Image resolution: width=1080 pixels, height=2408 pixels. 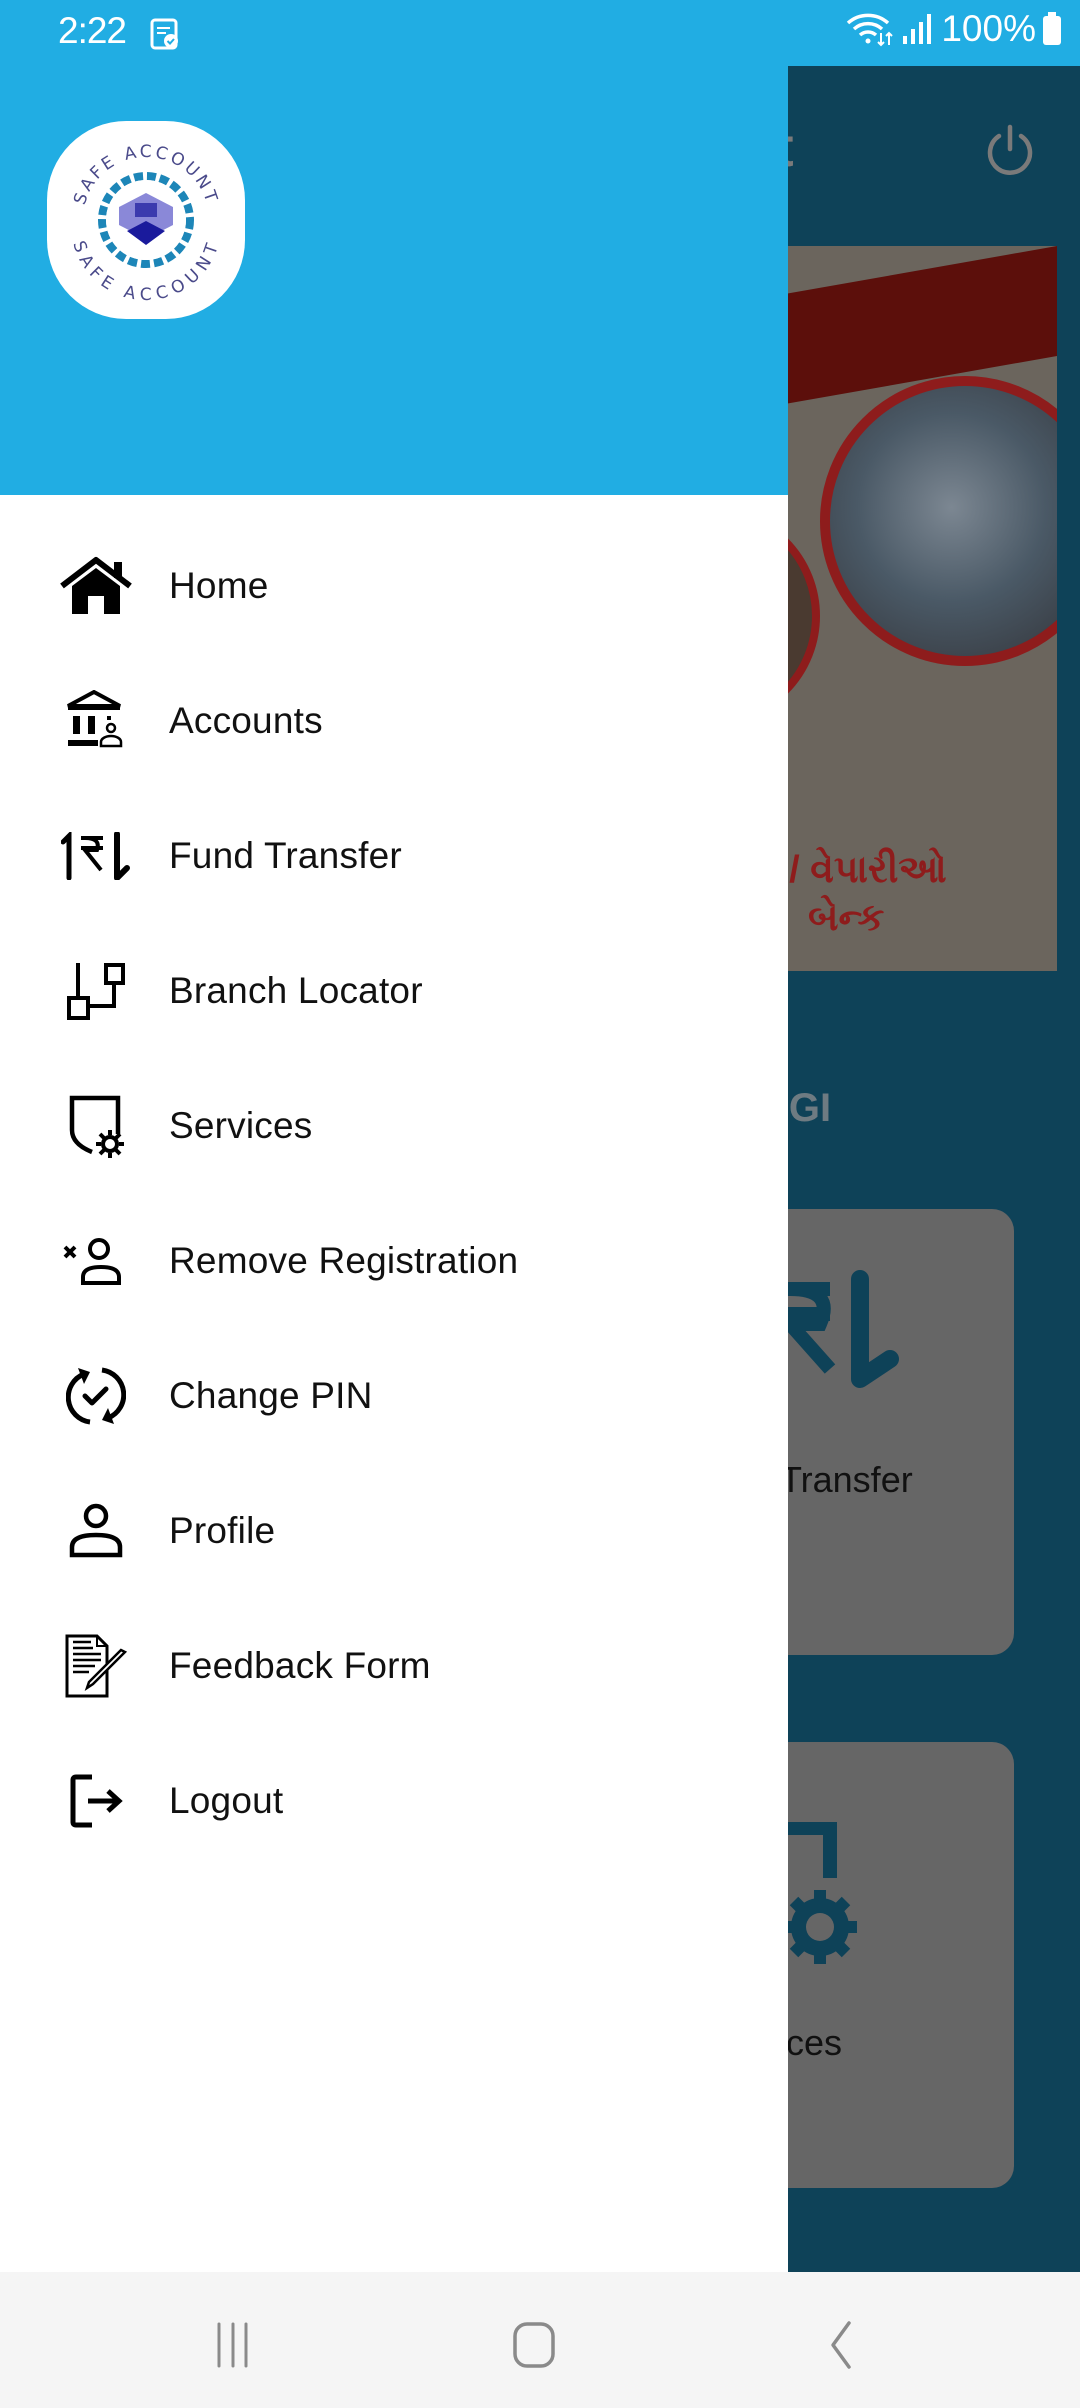 What do you see at coordinates (846, 918) in the screenshot?
I see `banner-text-line2: બેન્ક` at bounding box center [846, 918].